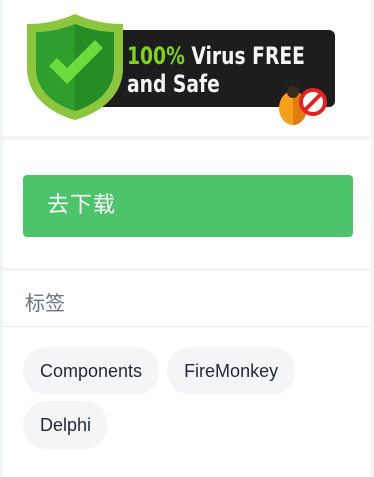 The width and height of the screenshot is (374, 477). What do you see at coordinates (244, 56) in the screenshot?
I see `badge-virus-free-text: Virus FREE` at bounding box center [244, 56].